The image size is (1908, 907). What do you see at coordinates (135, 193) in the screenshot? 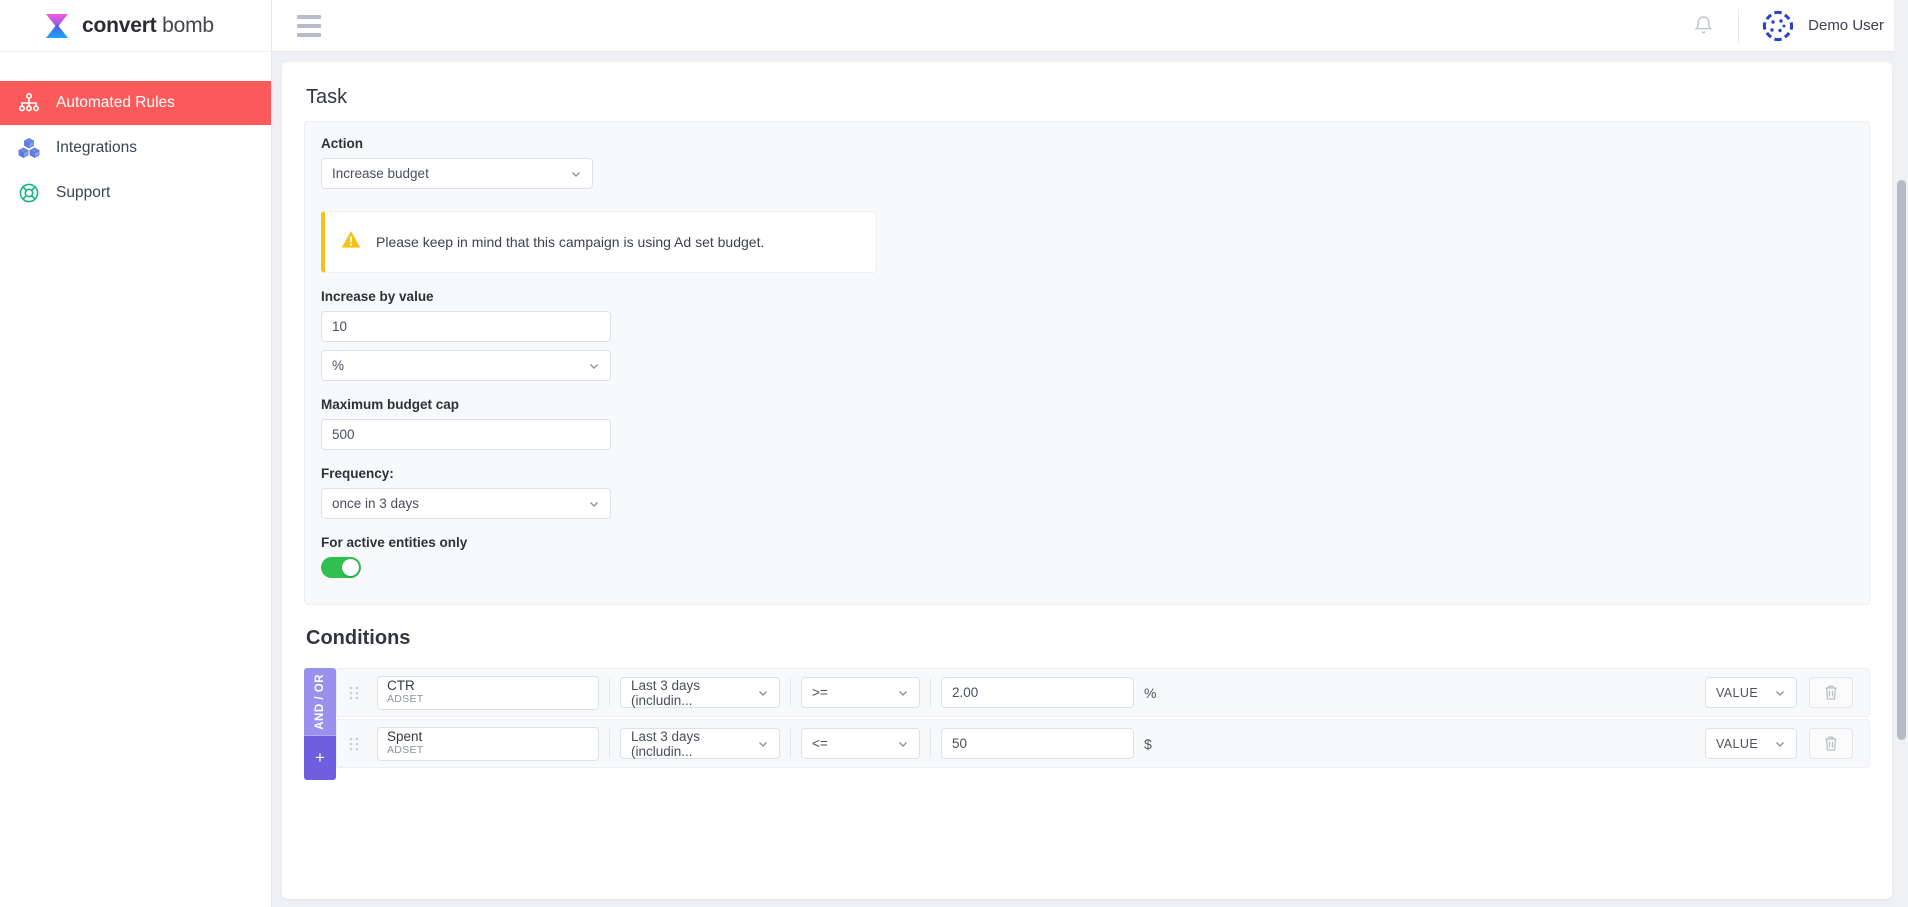
I see `sidebar-item-support: Support` at bounding box center [135, 193].